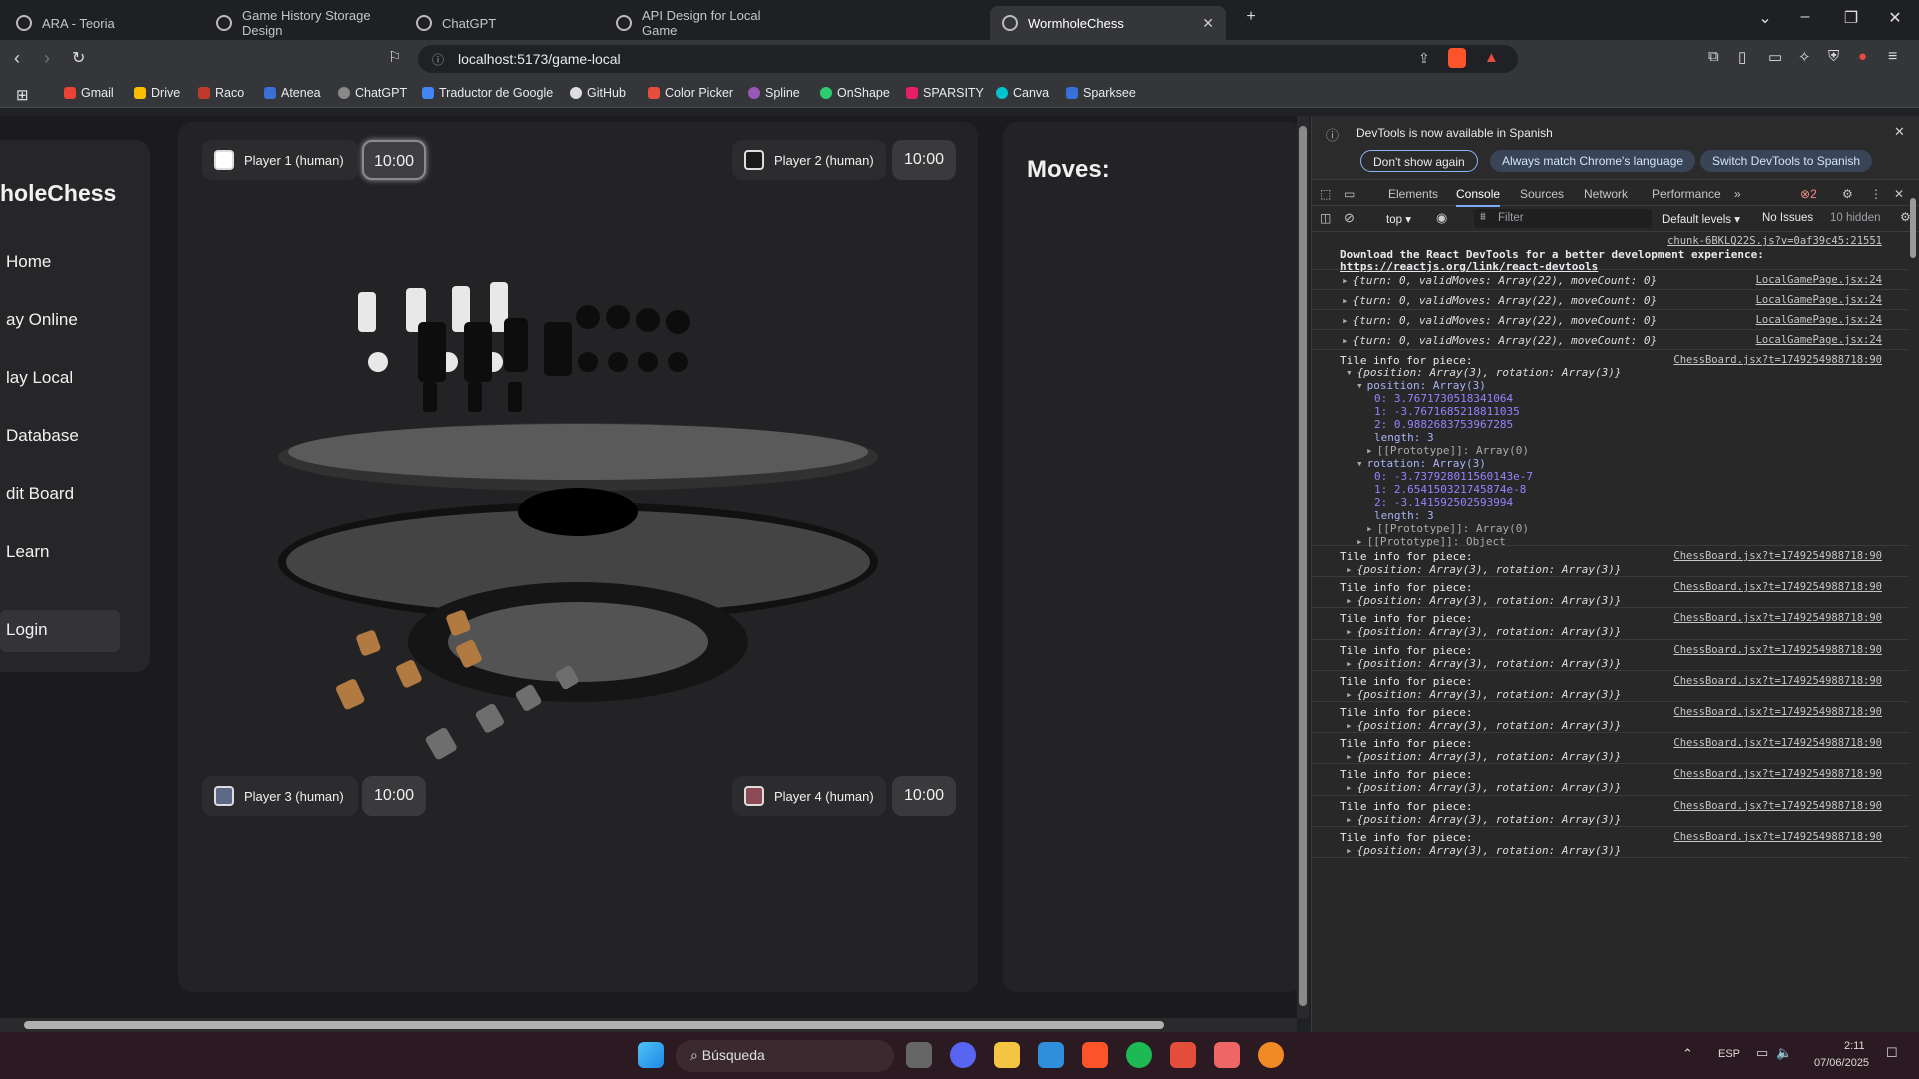 The height and width of the screenshot is (1079, 1919). I want to click on nav-play-online: ay Online, so click(42, 320).